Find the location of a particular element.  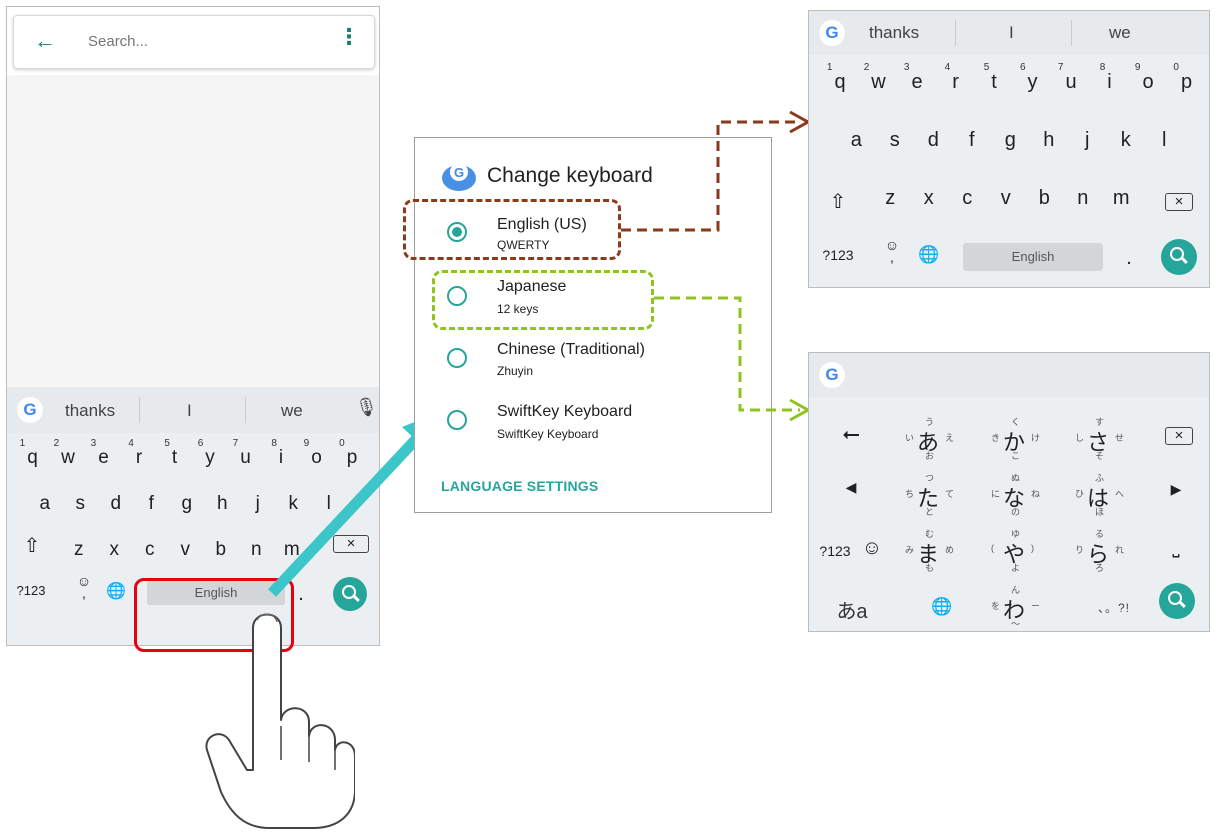

cursor-right-icon: ▶ is located at coordinates (1176, 489).